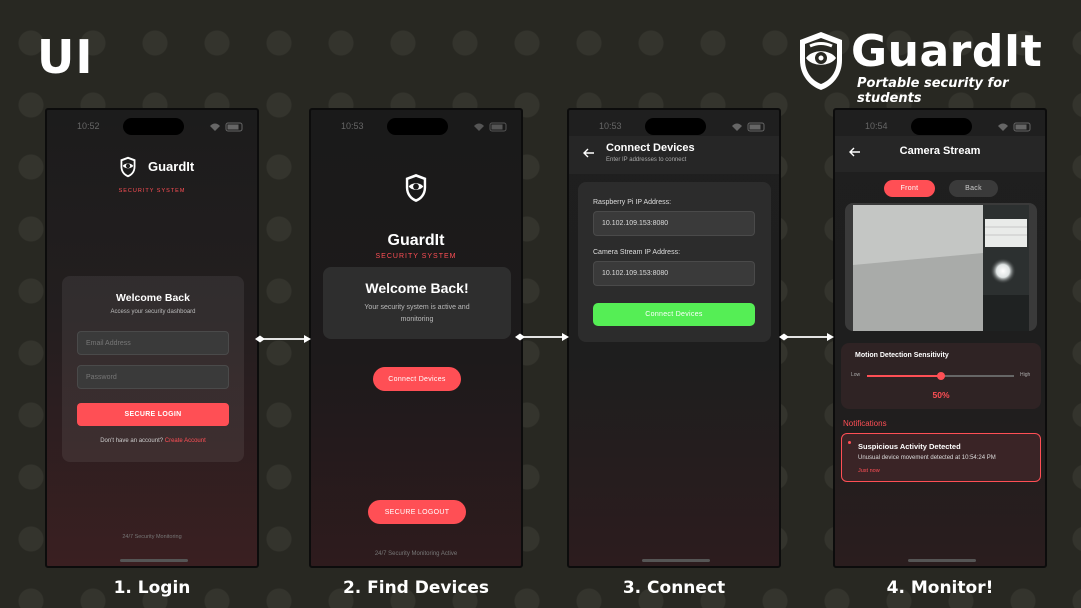 This screenshot has height=608, width=1081. What do you see at coordinates (1025, 375) in the screenshot?
I see `high-label: High` at bounding box center [1025, 375].